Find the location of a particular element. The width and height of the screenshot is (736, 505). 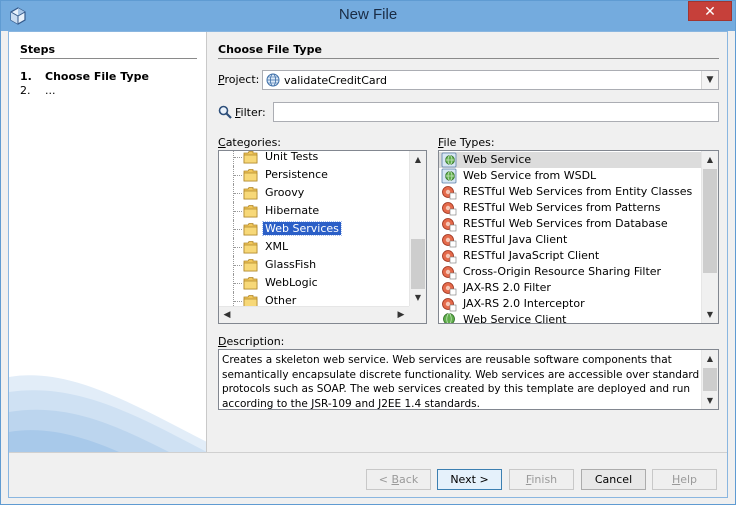

categories-horizontal-scrollbar: ◀ ▶ is located at coordinates (314, 314).